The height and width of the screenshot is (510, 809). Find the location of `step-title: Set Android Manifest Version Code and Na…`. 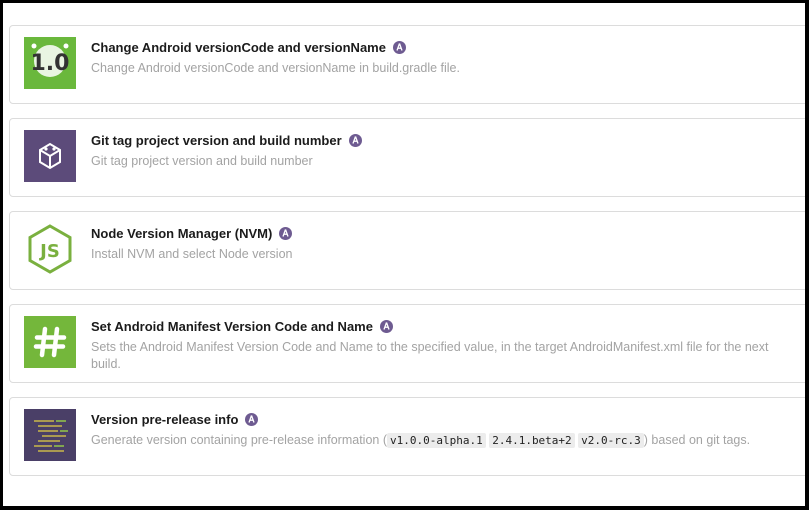

step-title: Set Android Manifest Version Code and Na… is located at coordinates (232, 326).